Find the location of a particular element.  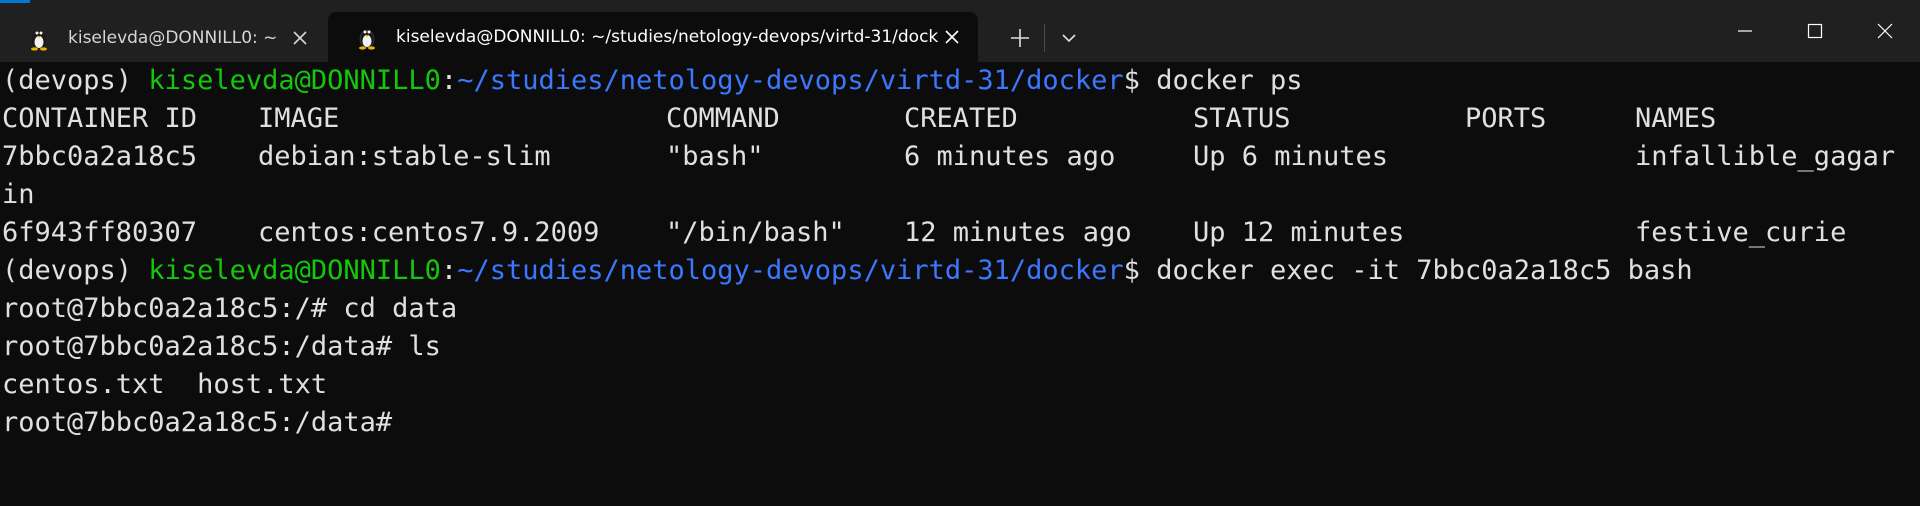

plus-icon is located at coordinates (1020, 38).